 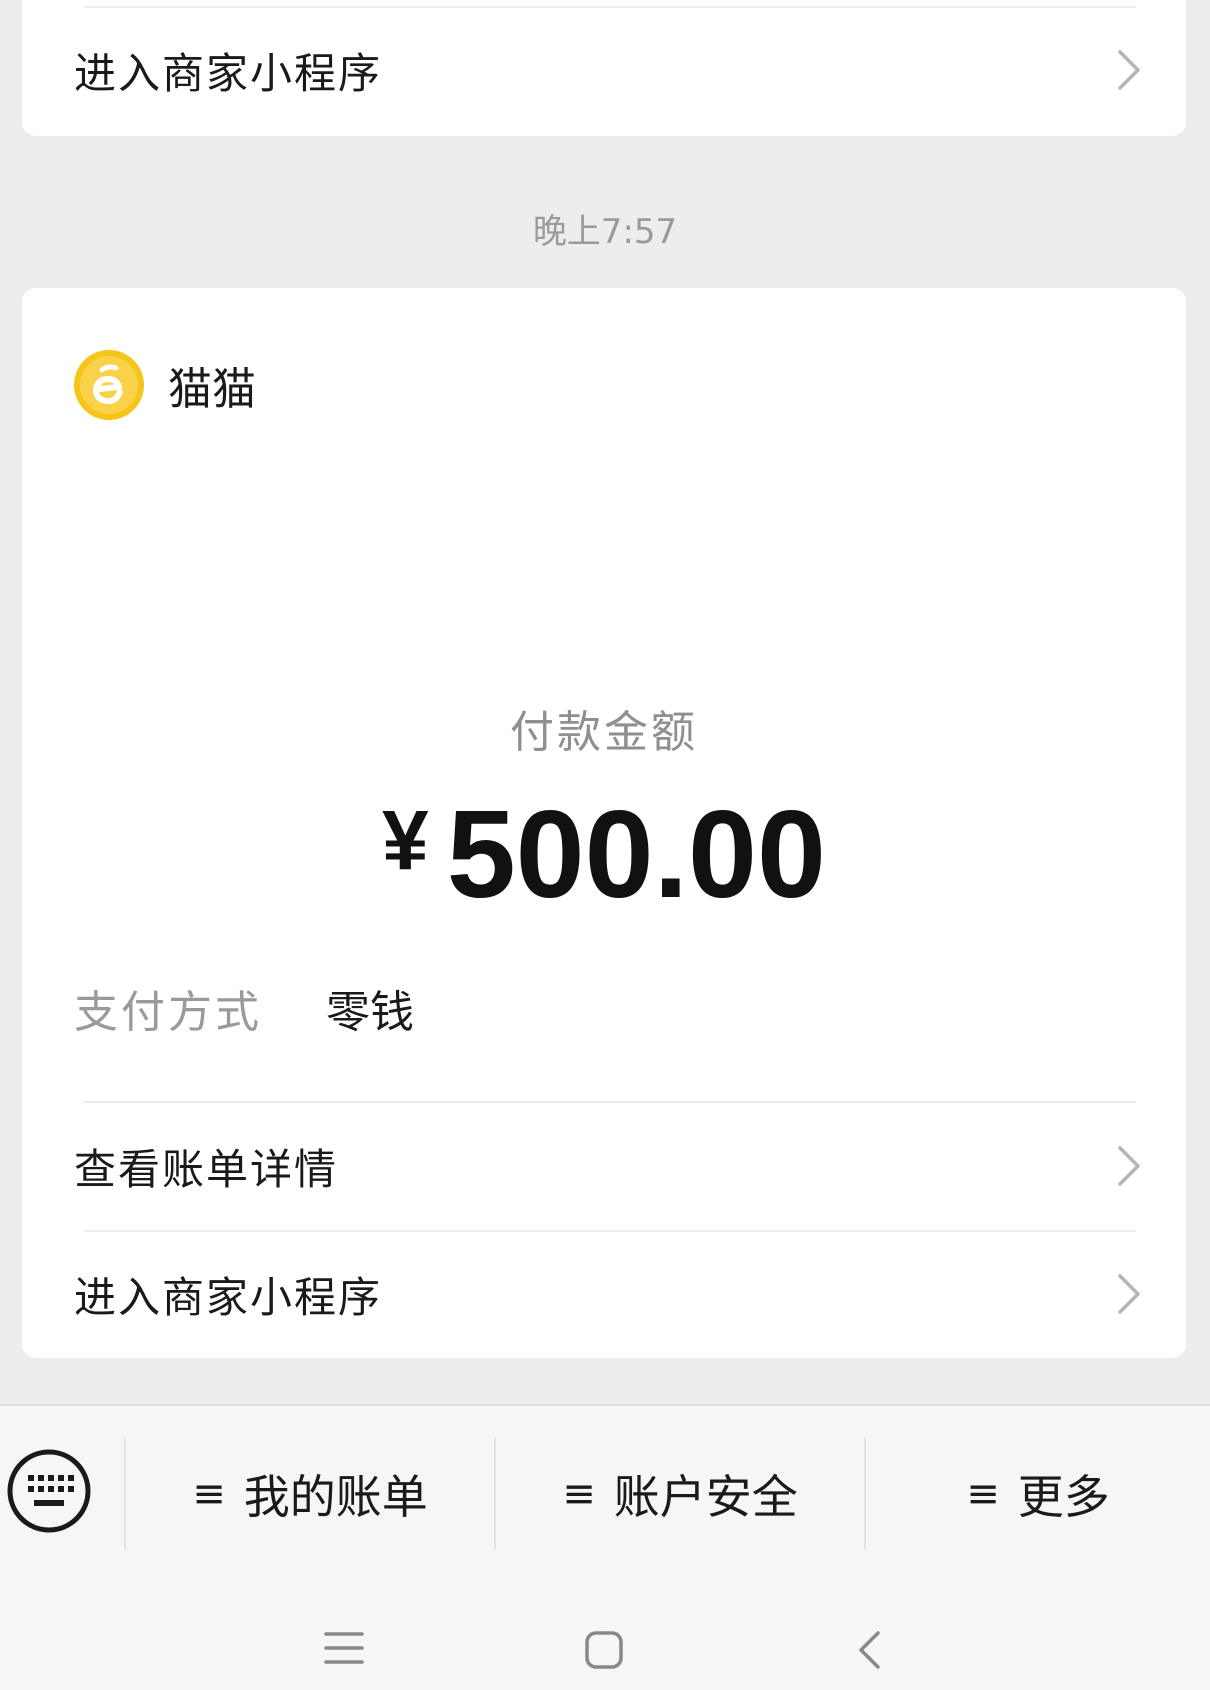 What do you see at coordinates (604, 1294) in the screenshot?
I see `enter-miniprogram-row: 进入商家小程序` at bounding box center [604, 1294].